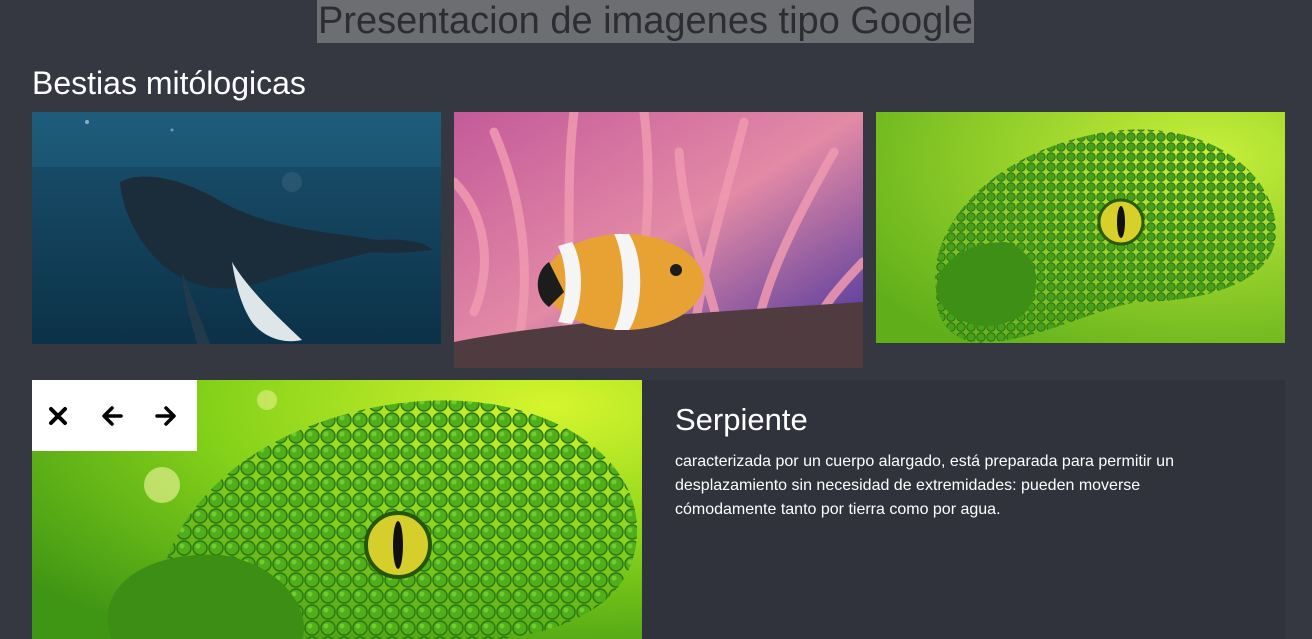 The image size is (1312, 639). I want to click on page-title: Presentacion de imagenes tipo Google, so click(645, 21).